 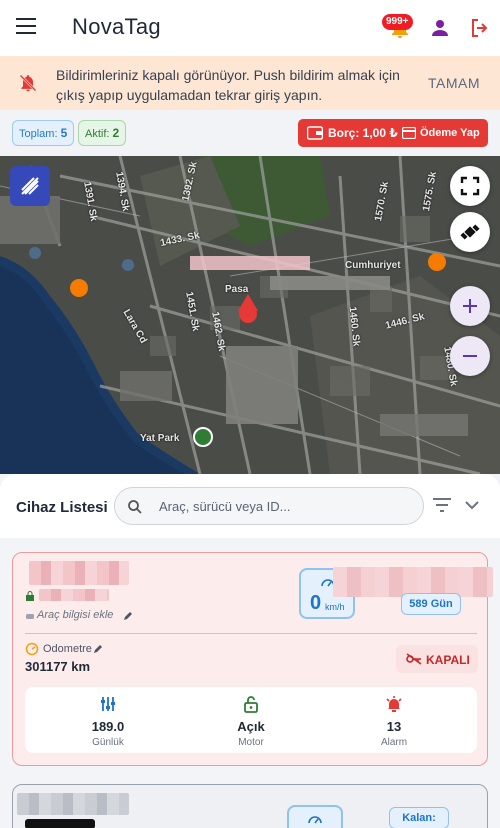 I want to click on total-devices-chip: Toplam: 5, so click(x=43, y=133).